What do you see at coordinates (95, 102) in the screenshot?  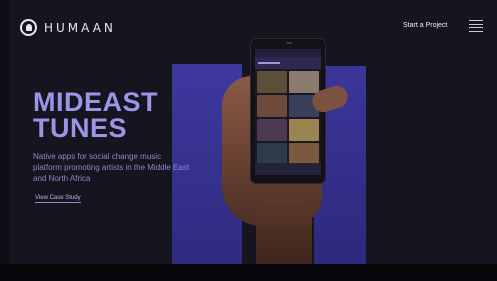 I see `headline-line-1: MIDEAST` at bounding box center [95, 102].